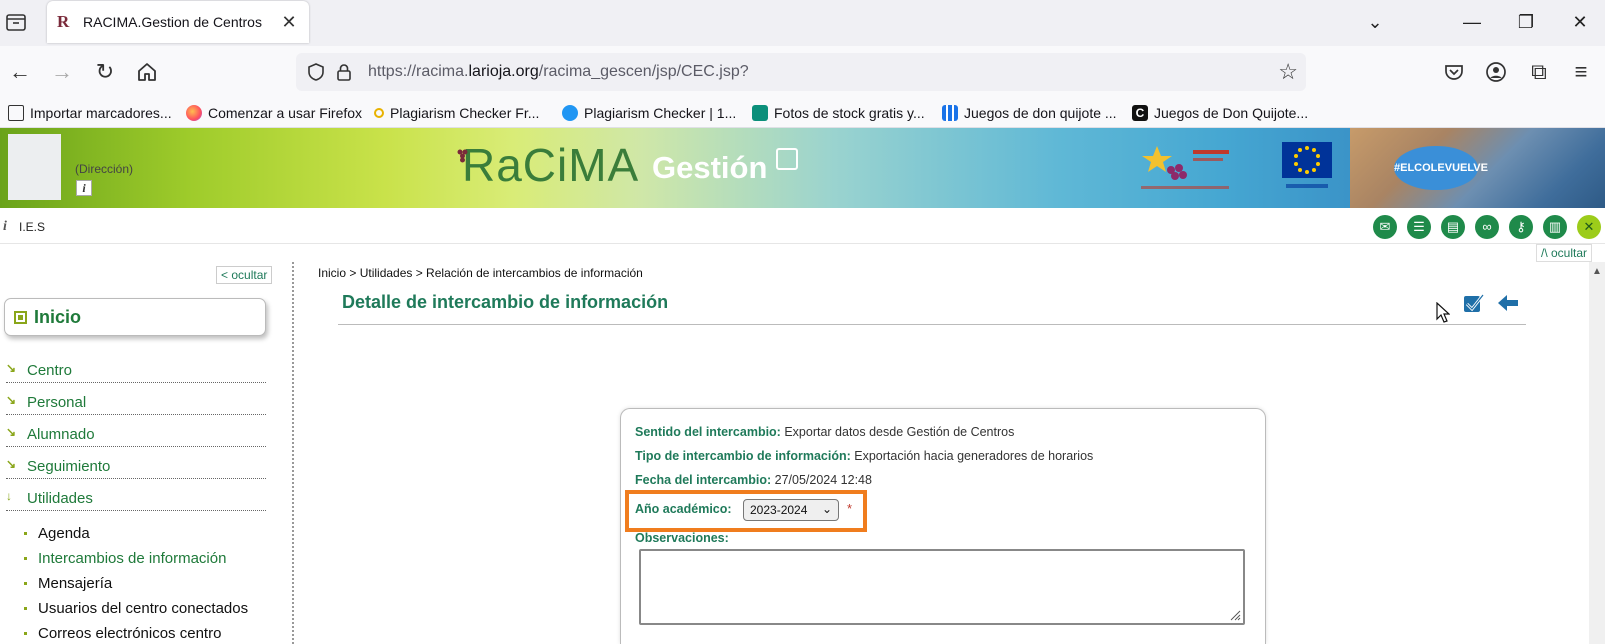 This screenshot has height=644, width=1605. What do you see at coordinates (826, 509) in the screenshot?
I see `chevron-down-icon: ⌄` at bounding box center [826, 509].